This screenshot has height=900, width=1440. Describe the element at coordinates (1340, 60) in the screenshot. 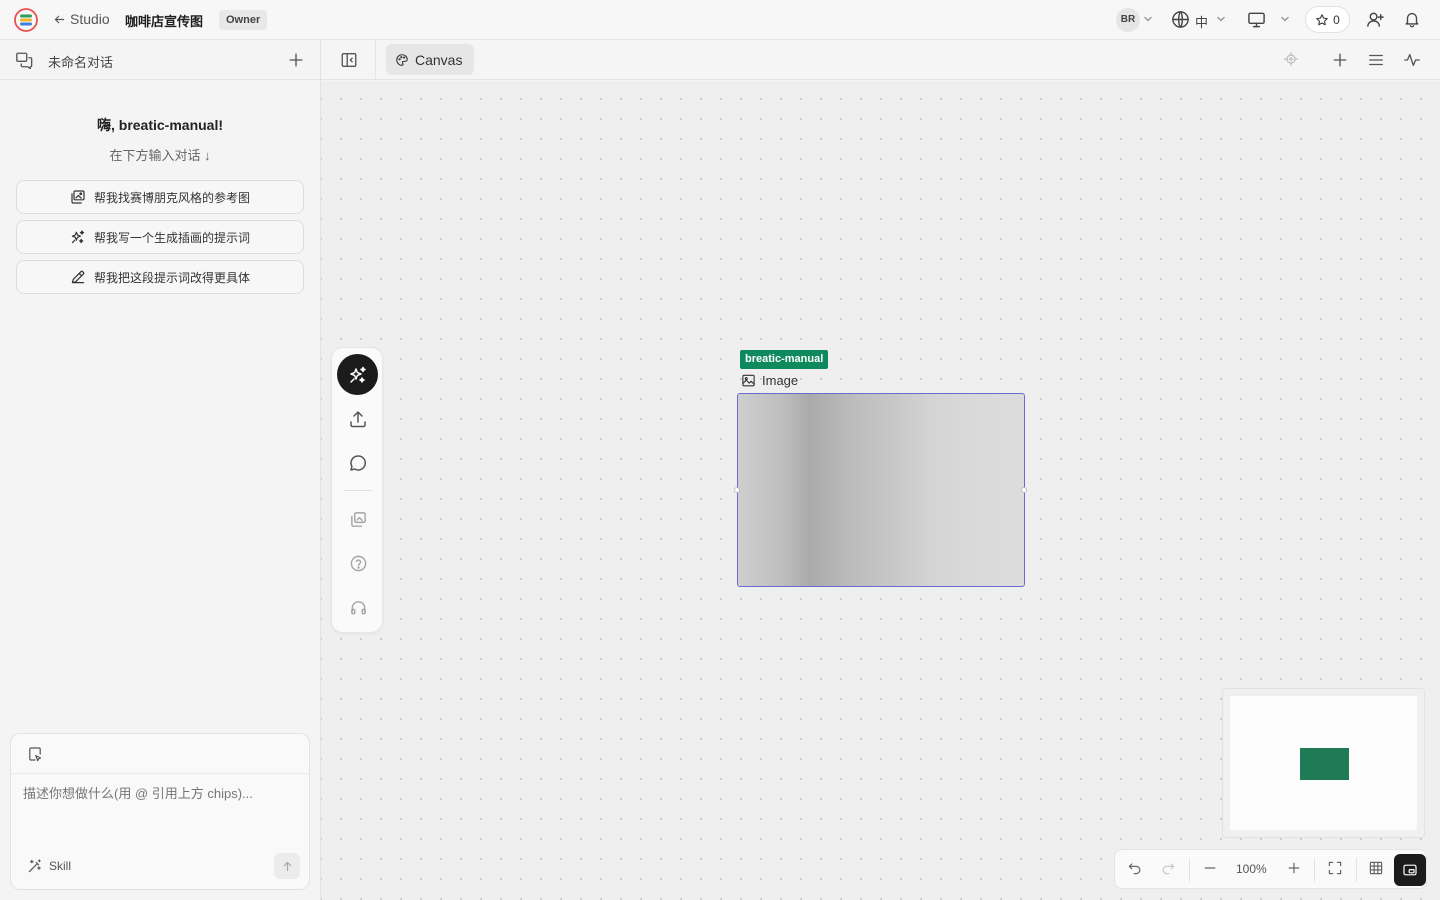

I see `add-node-icon` at that location.